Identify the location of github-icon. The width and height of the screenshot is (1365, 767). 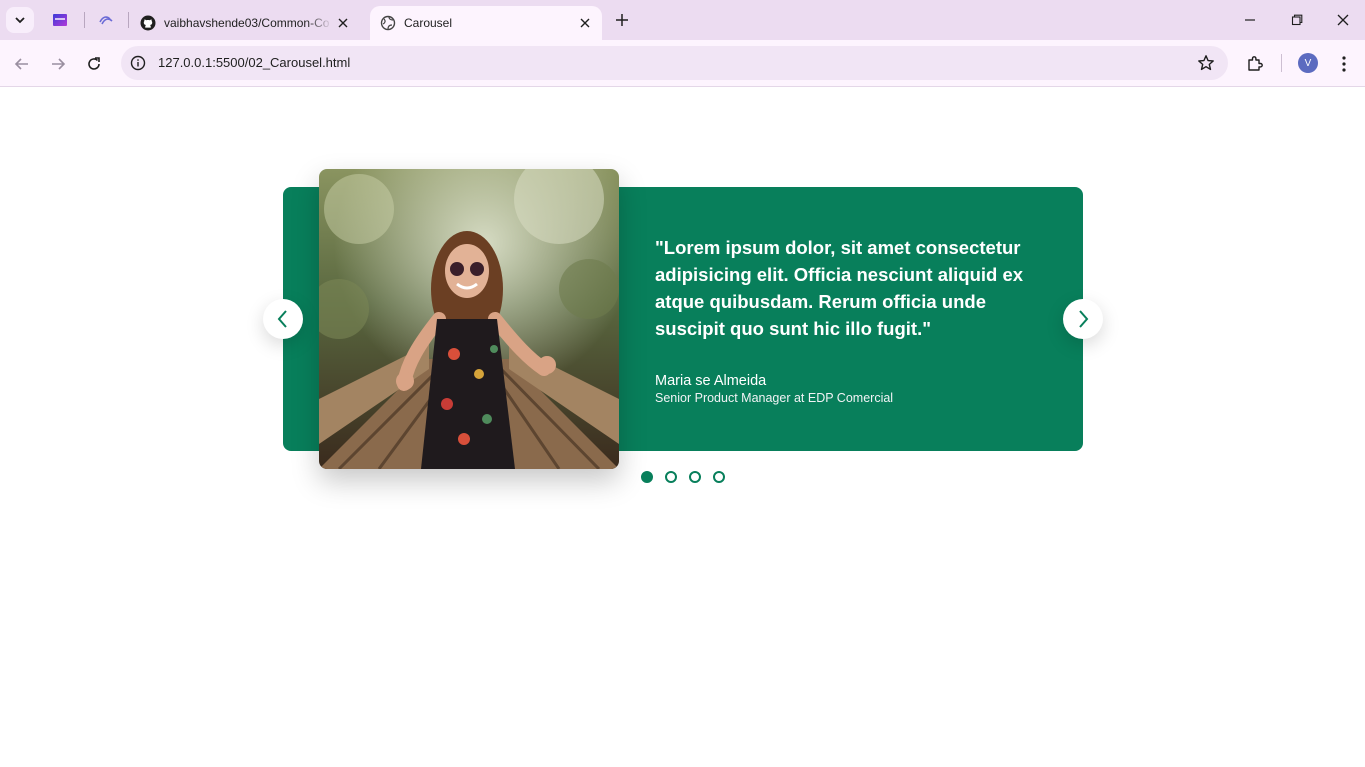
(148, 23).